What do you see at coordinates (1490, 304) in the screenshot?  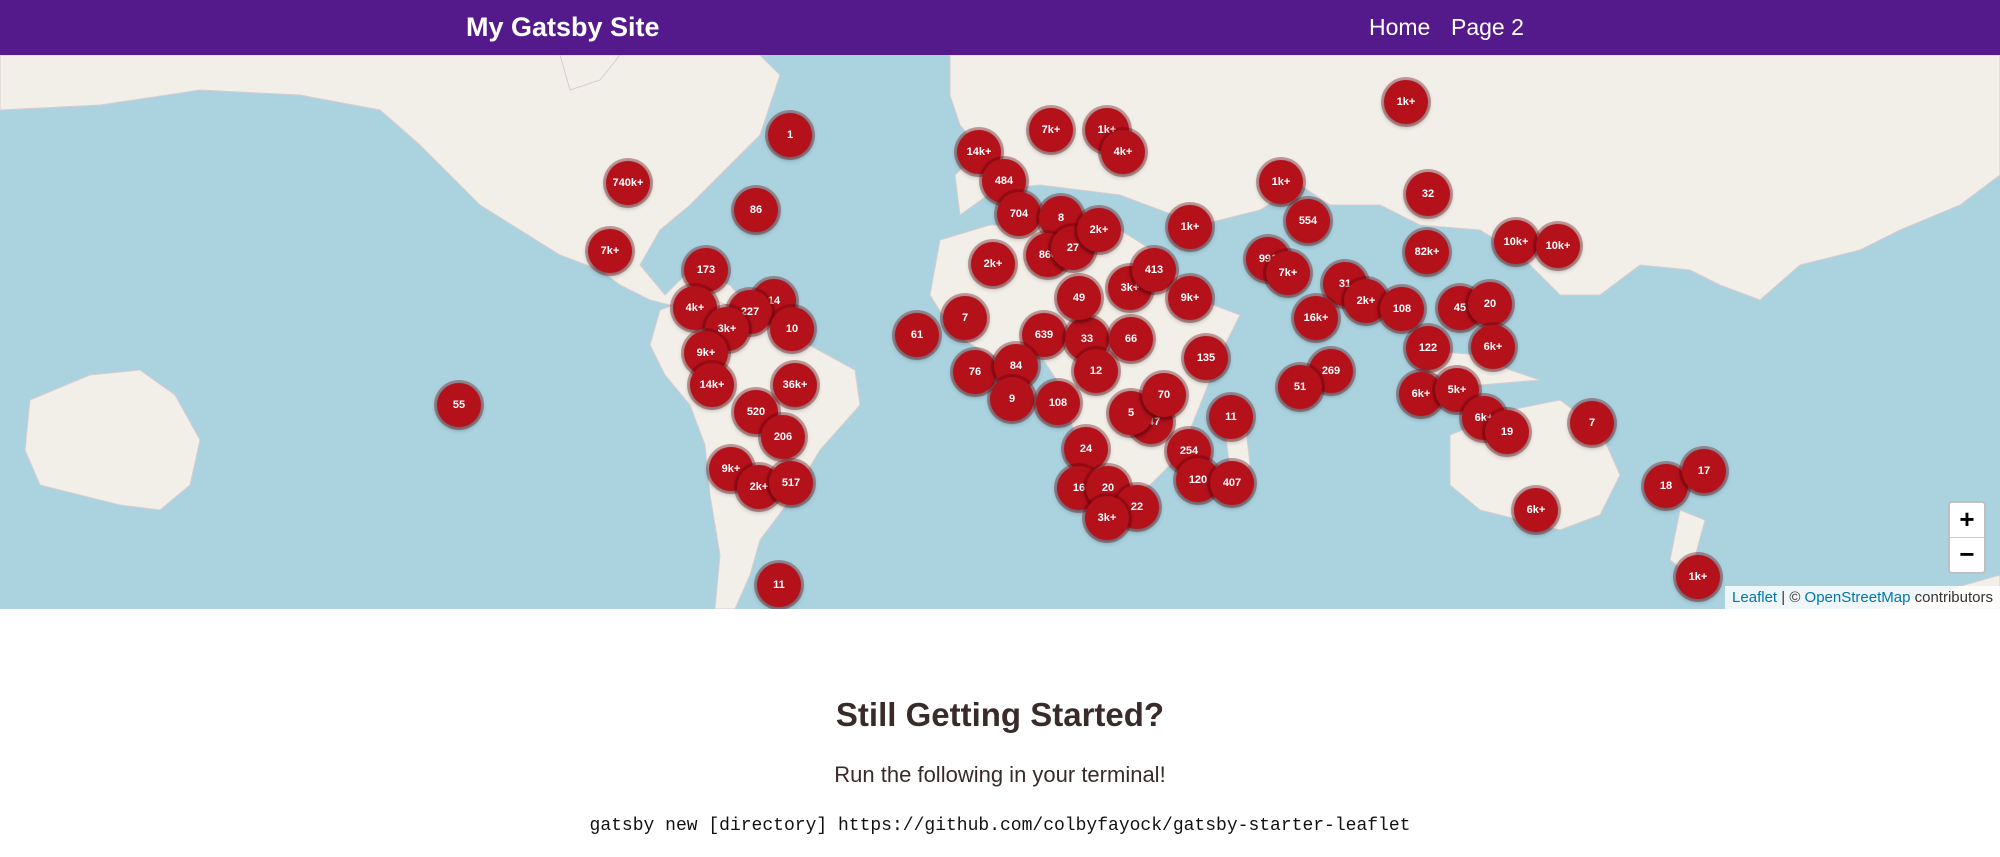 I see `map-cluster-marker: 20` at bounding box center [1490, 304].